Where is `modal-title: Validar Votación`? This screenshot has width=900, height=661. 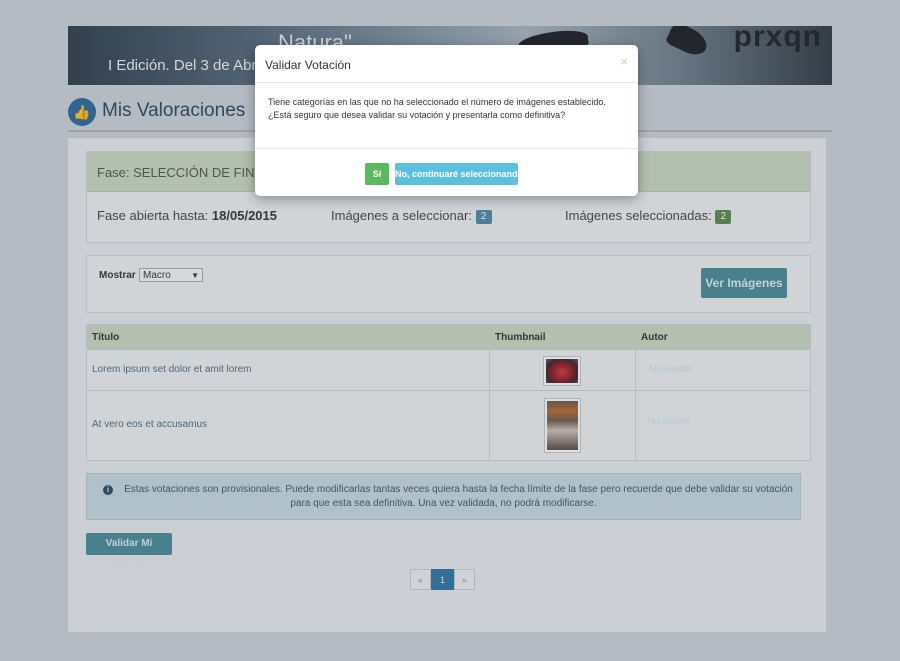
modal-title: Validar Votación is located at coordinates (308, 65).